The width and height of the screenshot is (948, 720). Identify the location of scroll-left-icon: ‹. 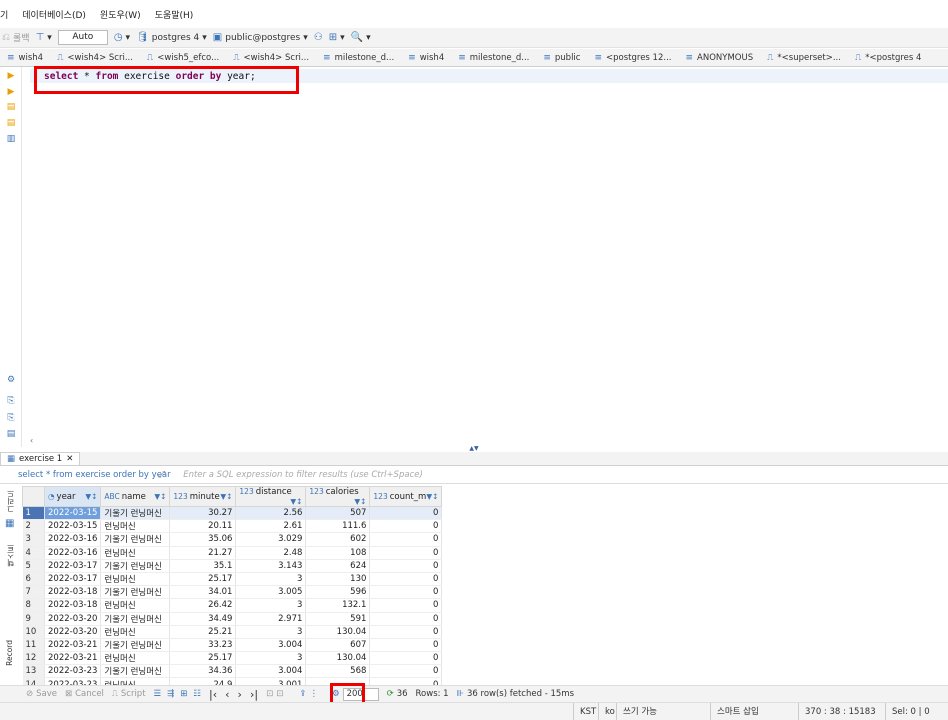
(31, 440).